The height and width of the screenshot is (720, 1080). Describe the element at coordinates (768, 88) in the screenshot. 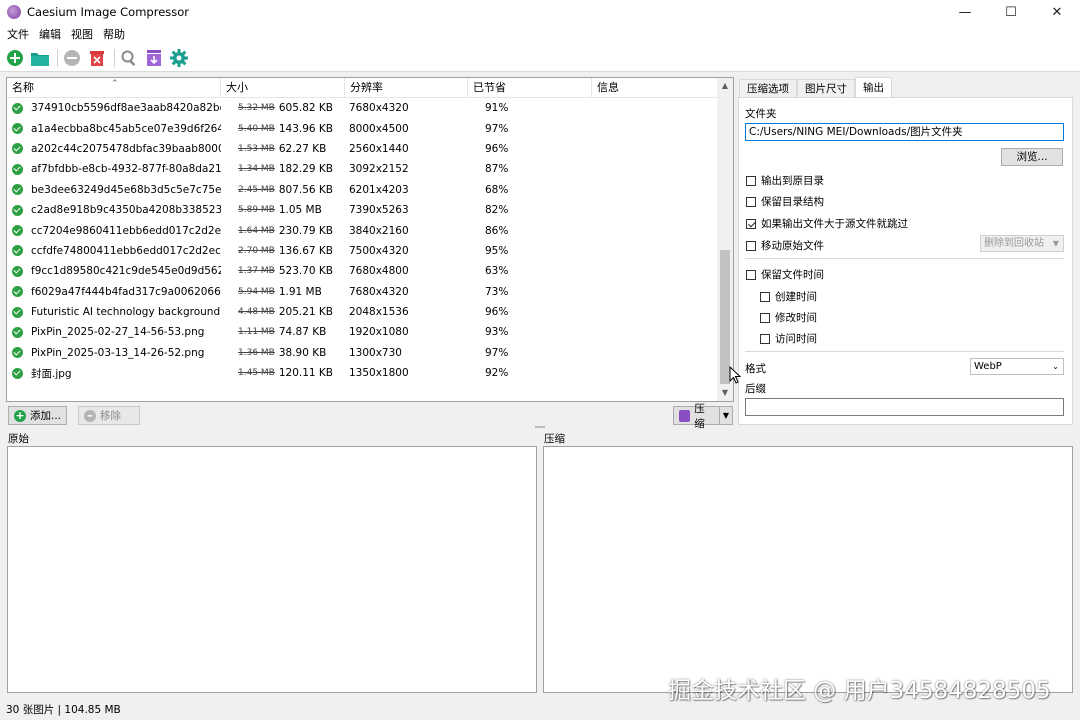

I see `tab-compression: 压缩选项` at that location.